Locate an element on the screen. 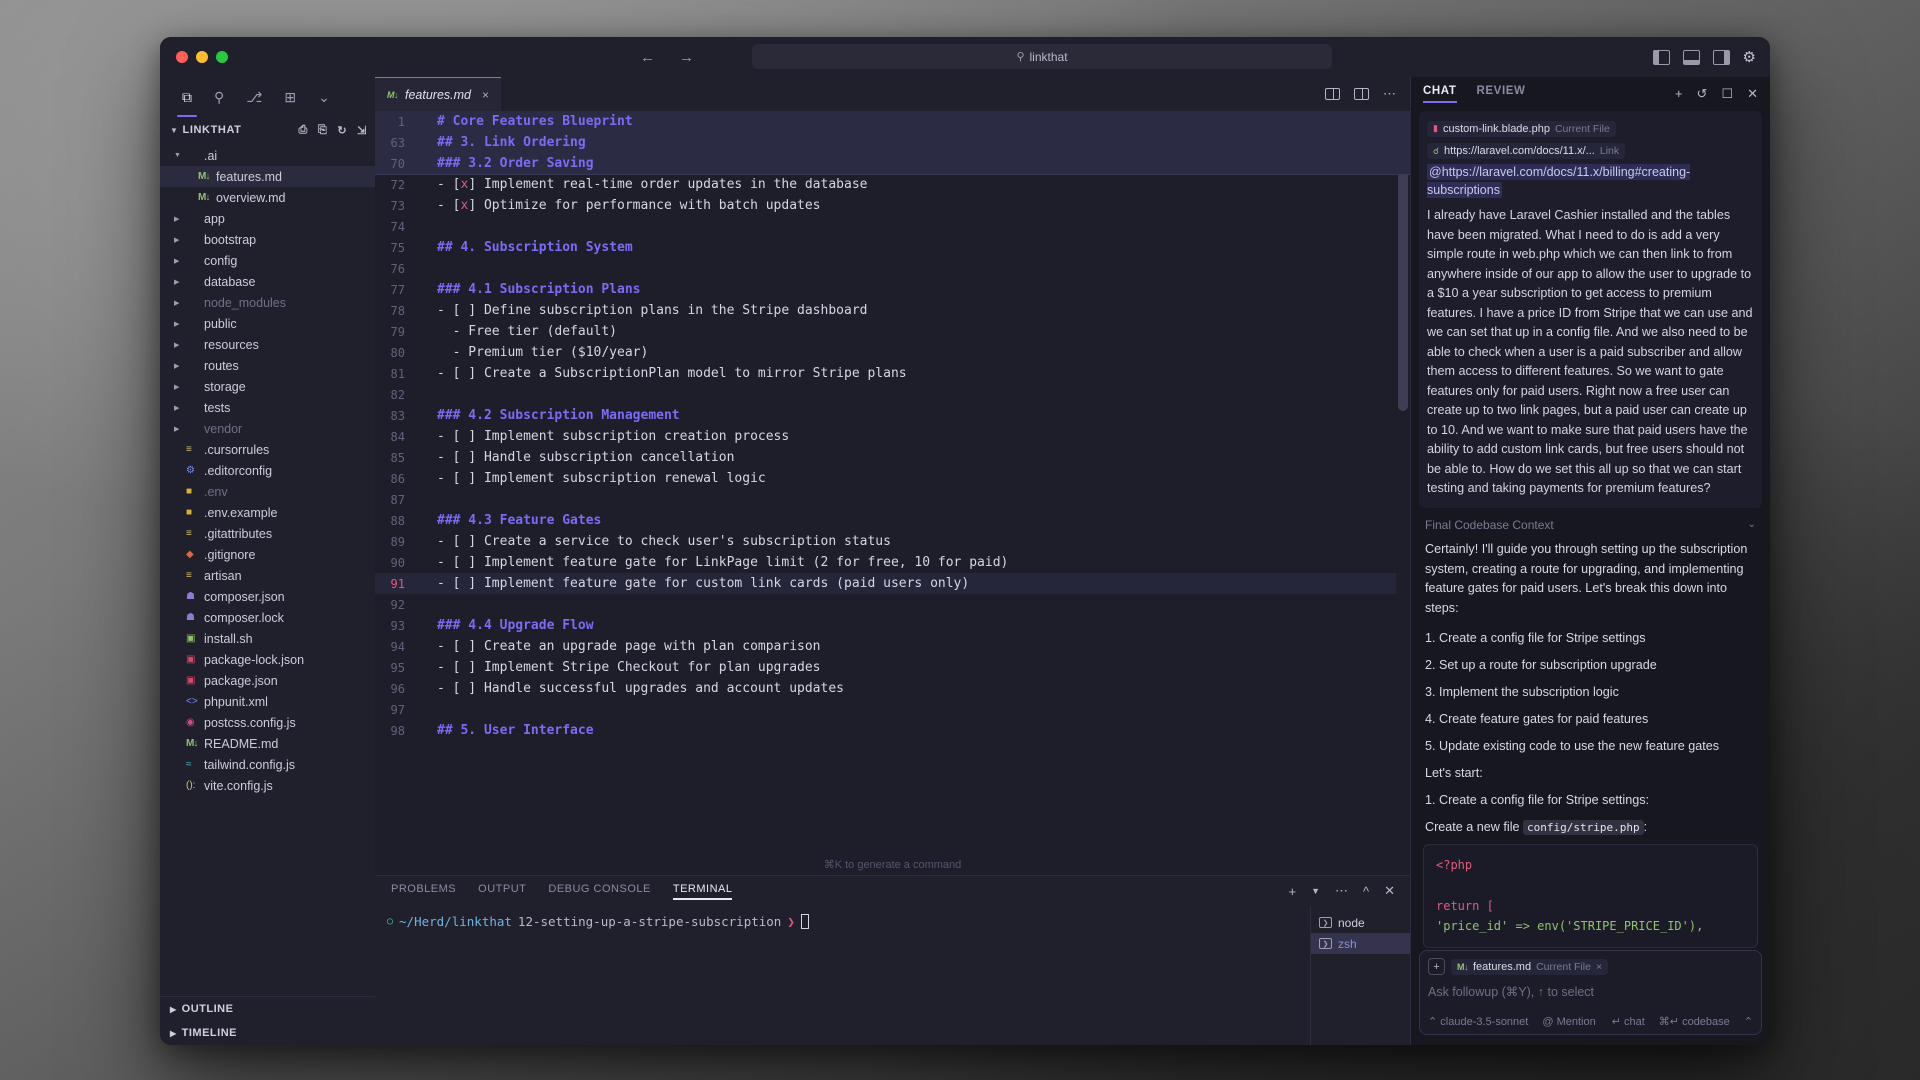  editor-line: 74 is located at coordinates (892, 226).